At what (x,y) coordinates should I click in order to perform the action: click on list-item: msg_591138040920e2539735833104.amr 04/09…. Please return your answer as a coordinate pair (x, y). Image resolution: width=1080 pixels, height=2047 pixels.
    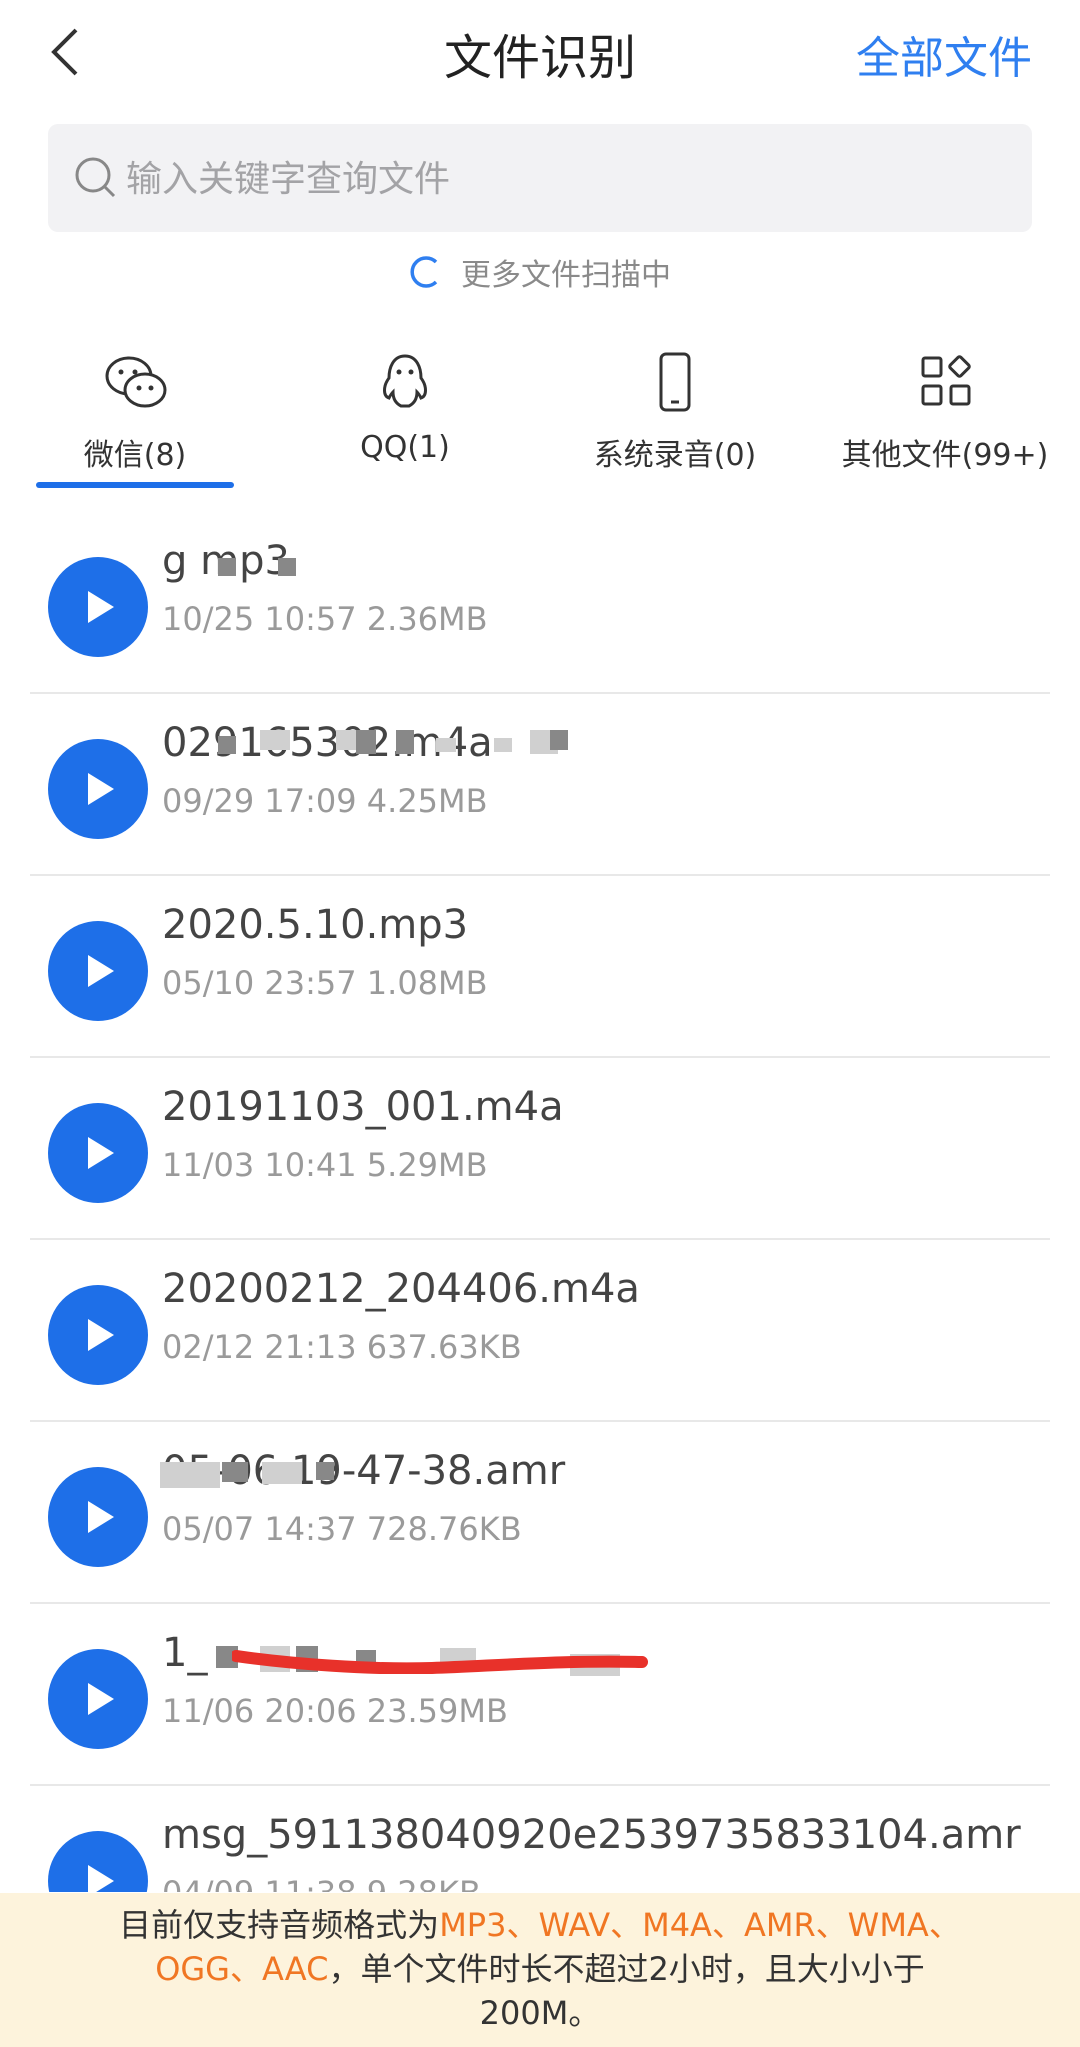
    Looking at the image, I should click on (540, 1839).